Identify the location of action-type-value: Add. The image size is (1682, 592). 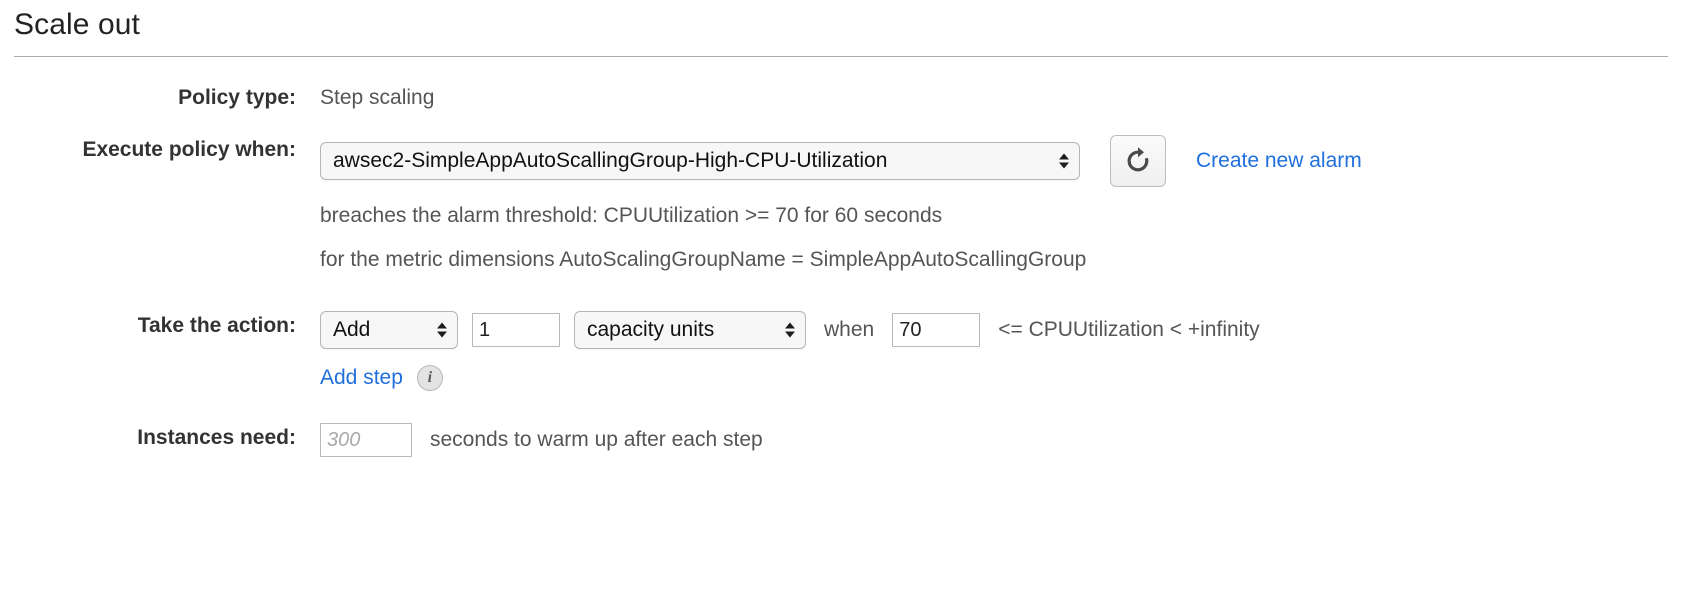
(352, 329).